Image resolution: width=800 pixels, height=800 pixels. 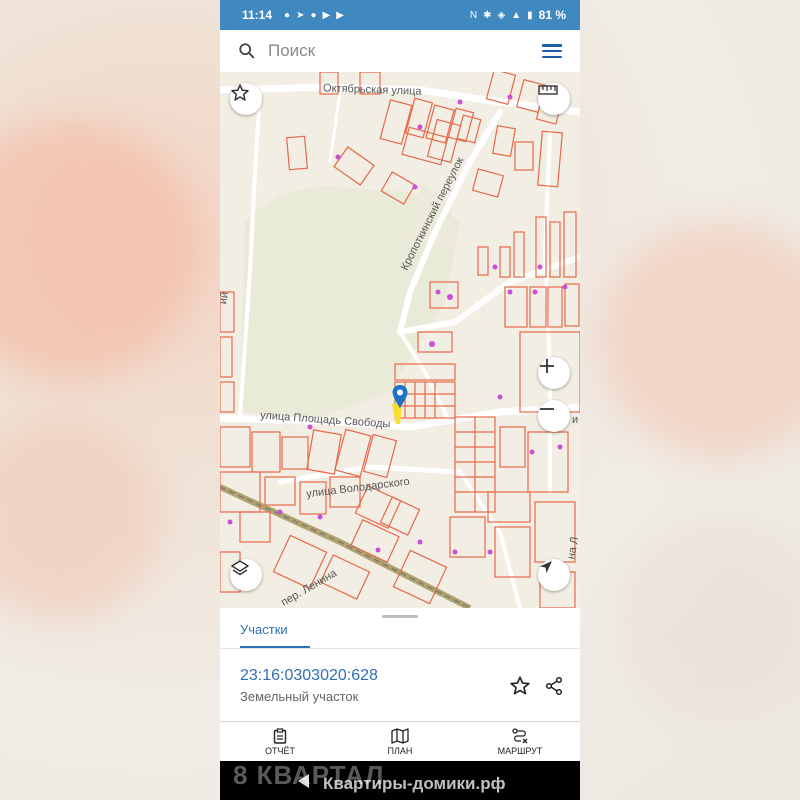 What do you see at coordinates (400, 396) in the screenshot?
I see `location-pin-icon` at bounding box center [400, 396].